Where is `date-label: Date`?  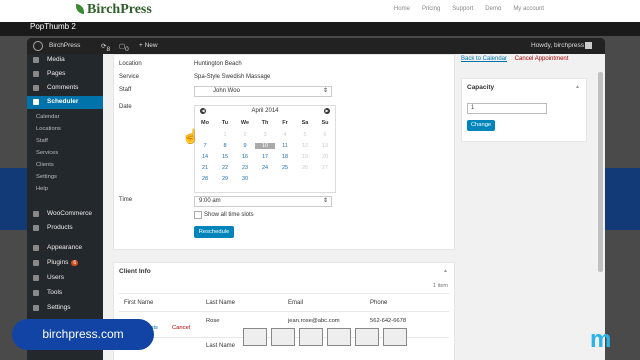 date-label: Date is located at coordinates (125, 107).